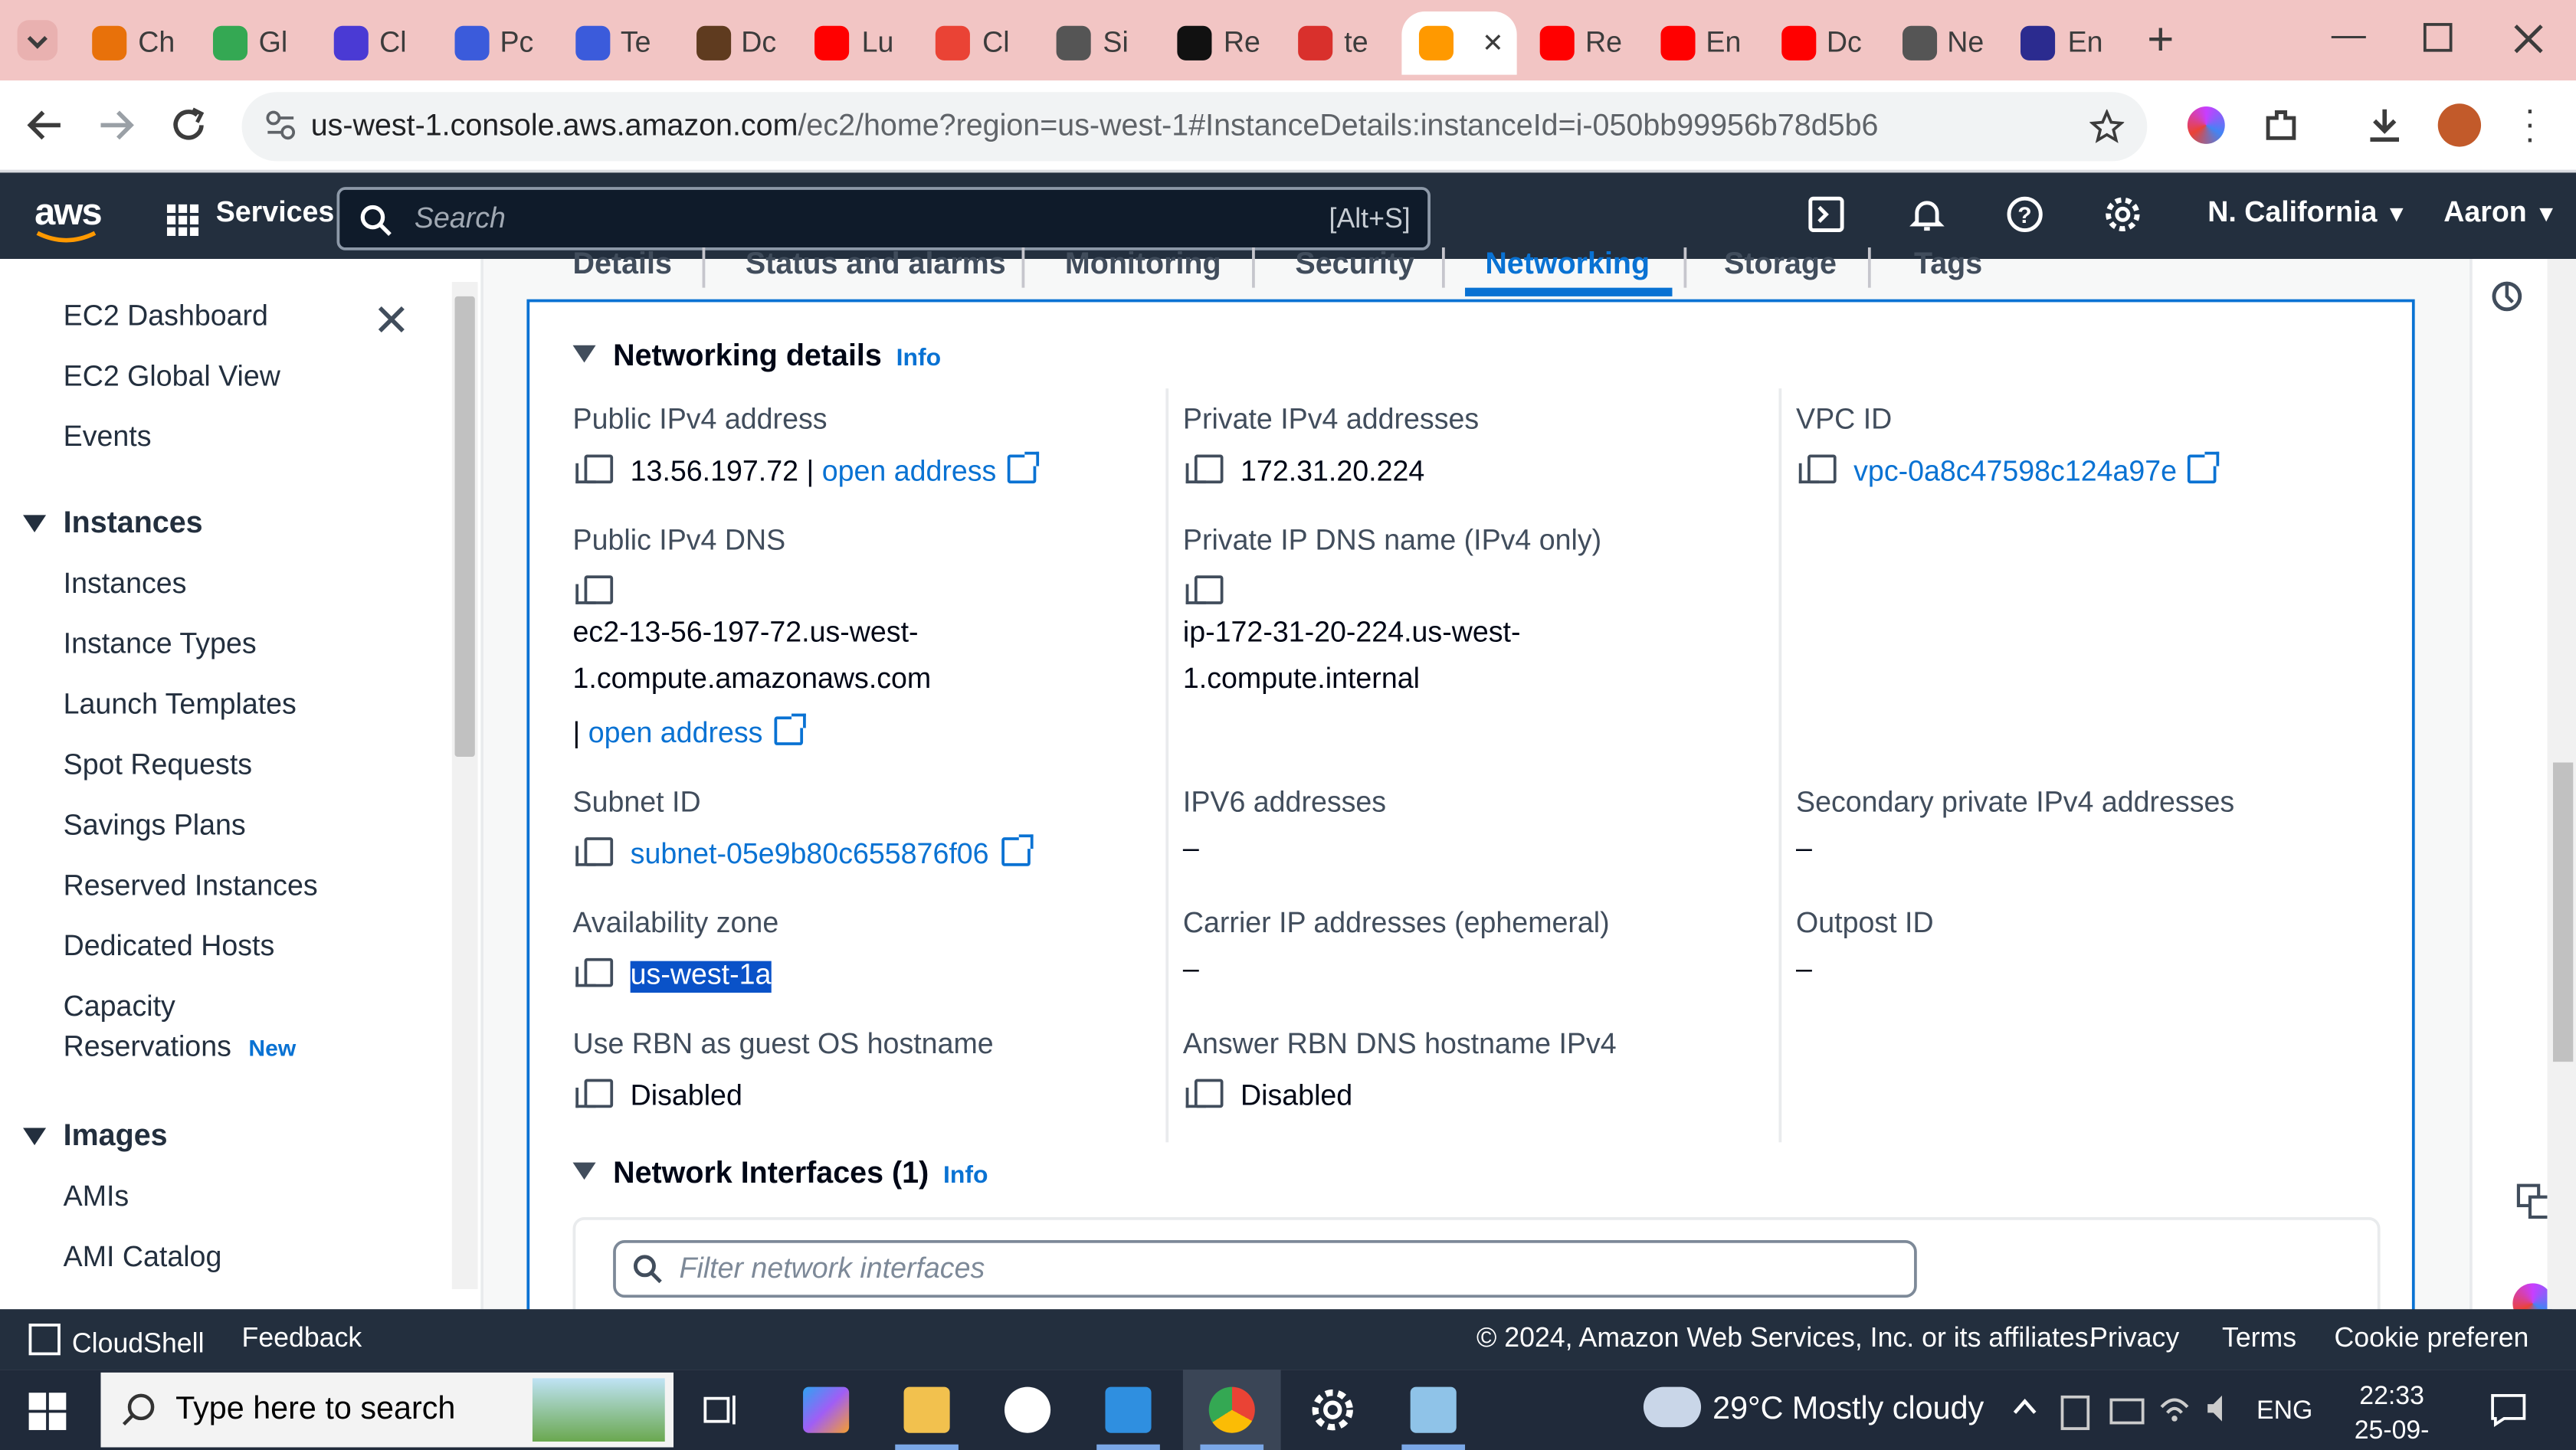 This screenshot has height=1450, width=2576. Describe the element at coordinates (2438, 37) in the screenshot. I see `restore-icon` at that location.